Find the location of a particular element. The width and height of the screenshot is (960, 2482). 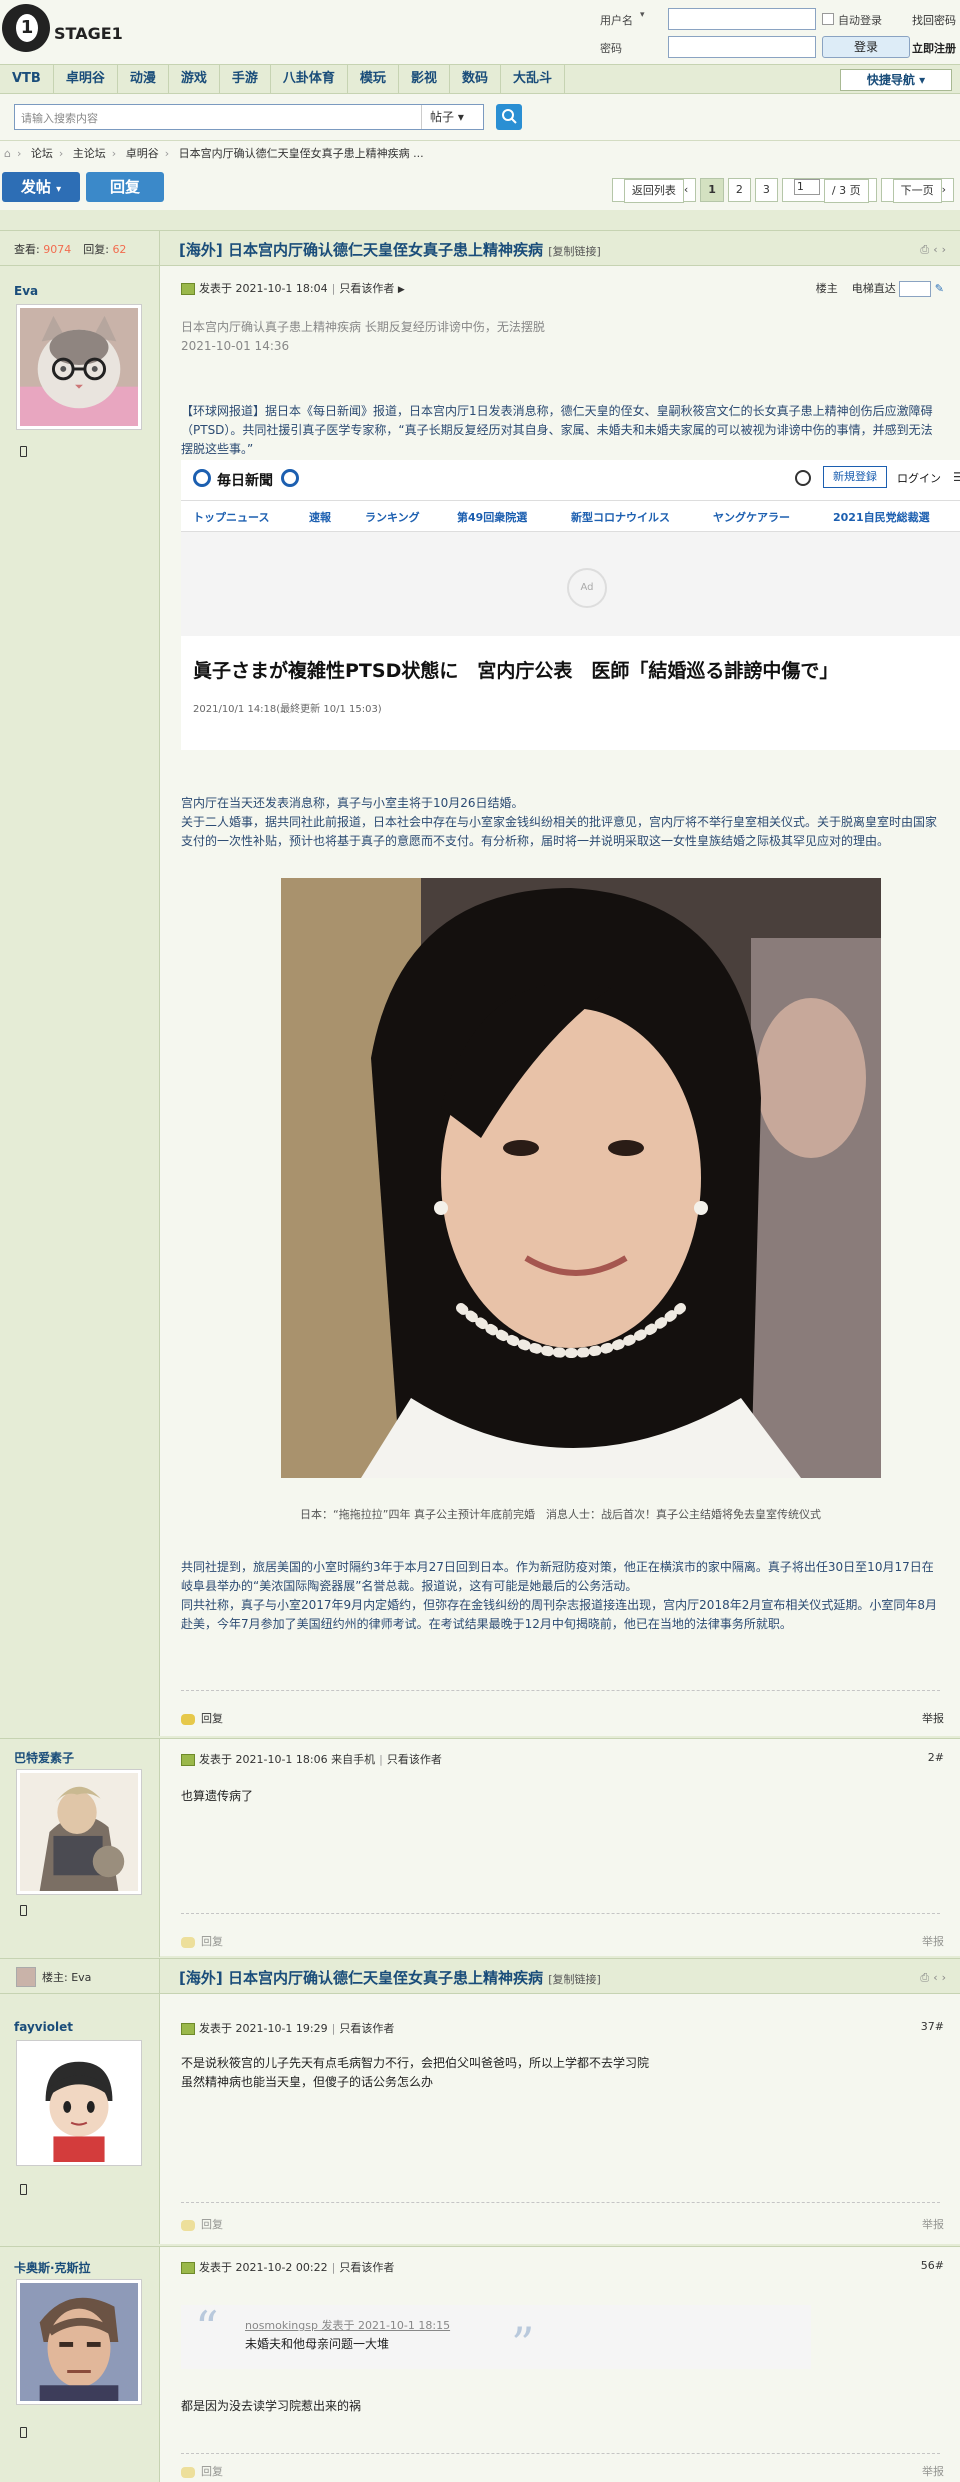

password-input is located at coordinates (742, 47).